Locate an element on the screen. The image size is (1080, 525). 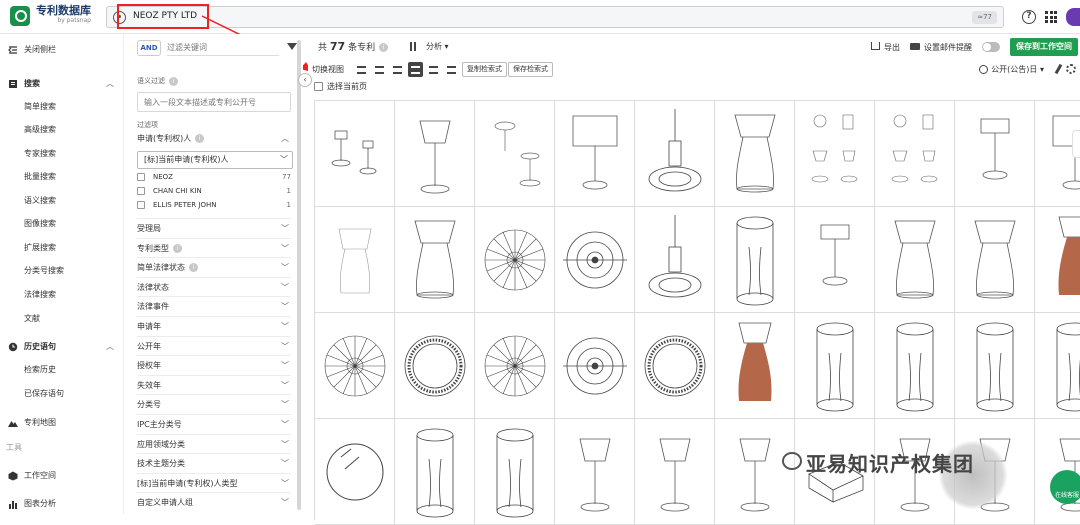
filter-group: 分类号 ﹀ is located at coordinates (214, 405).